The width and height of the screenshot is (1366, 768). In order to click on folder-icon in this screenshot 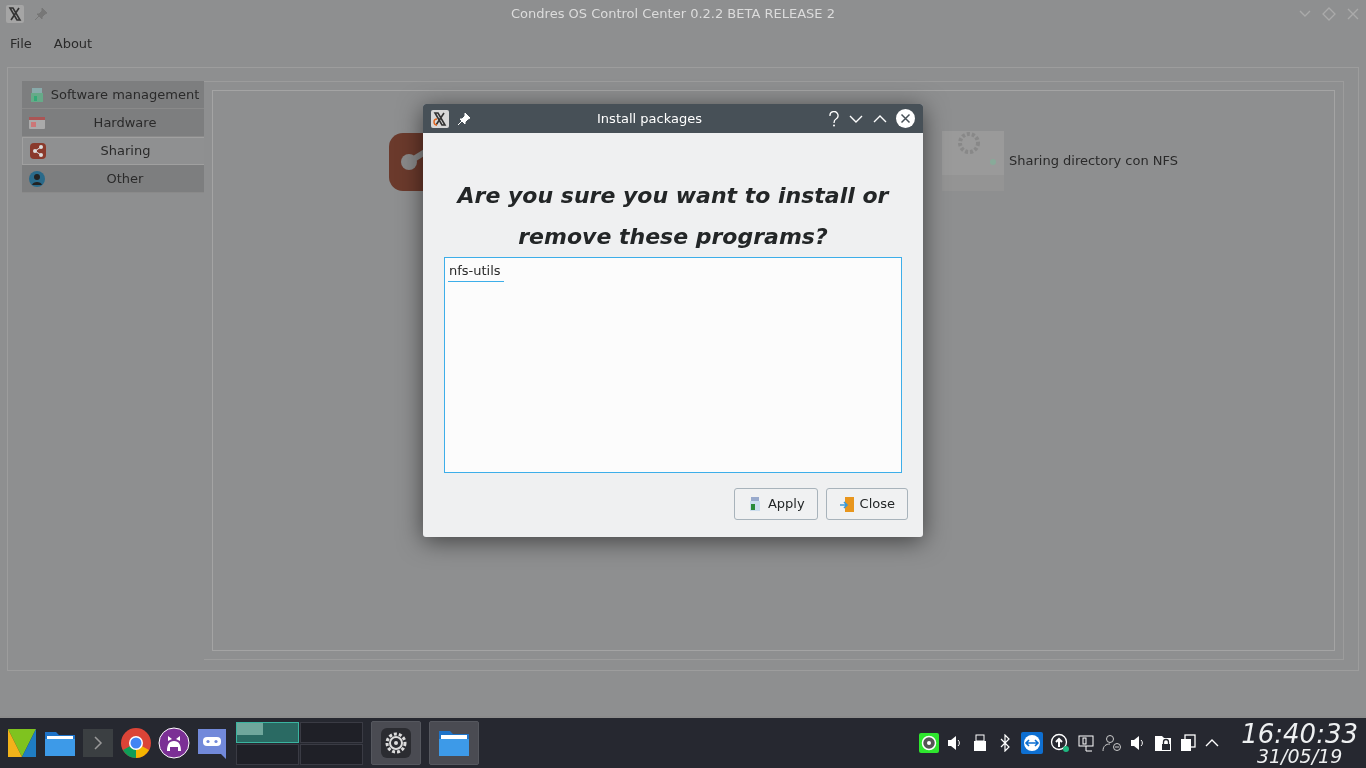, I will do `click(454, 743)`.